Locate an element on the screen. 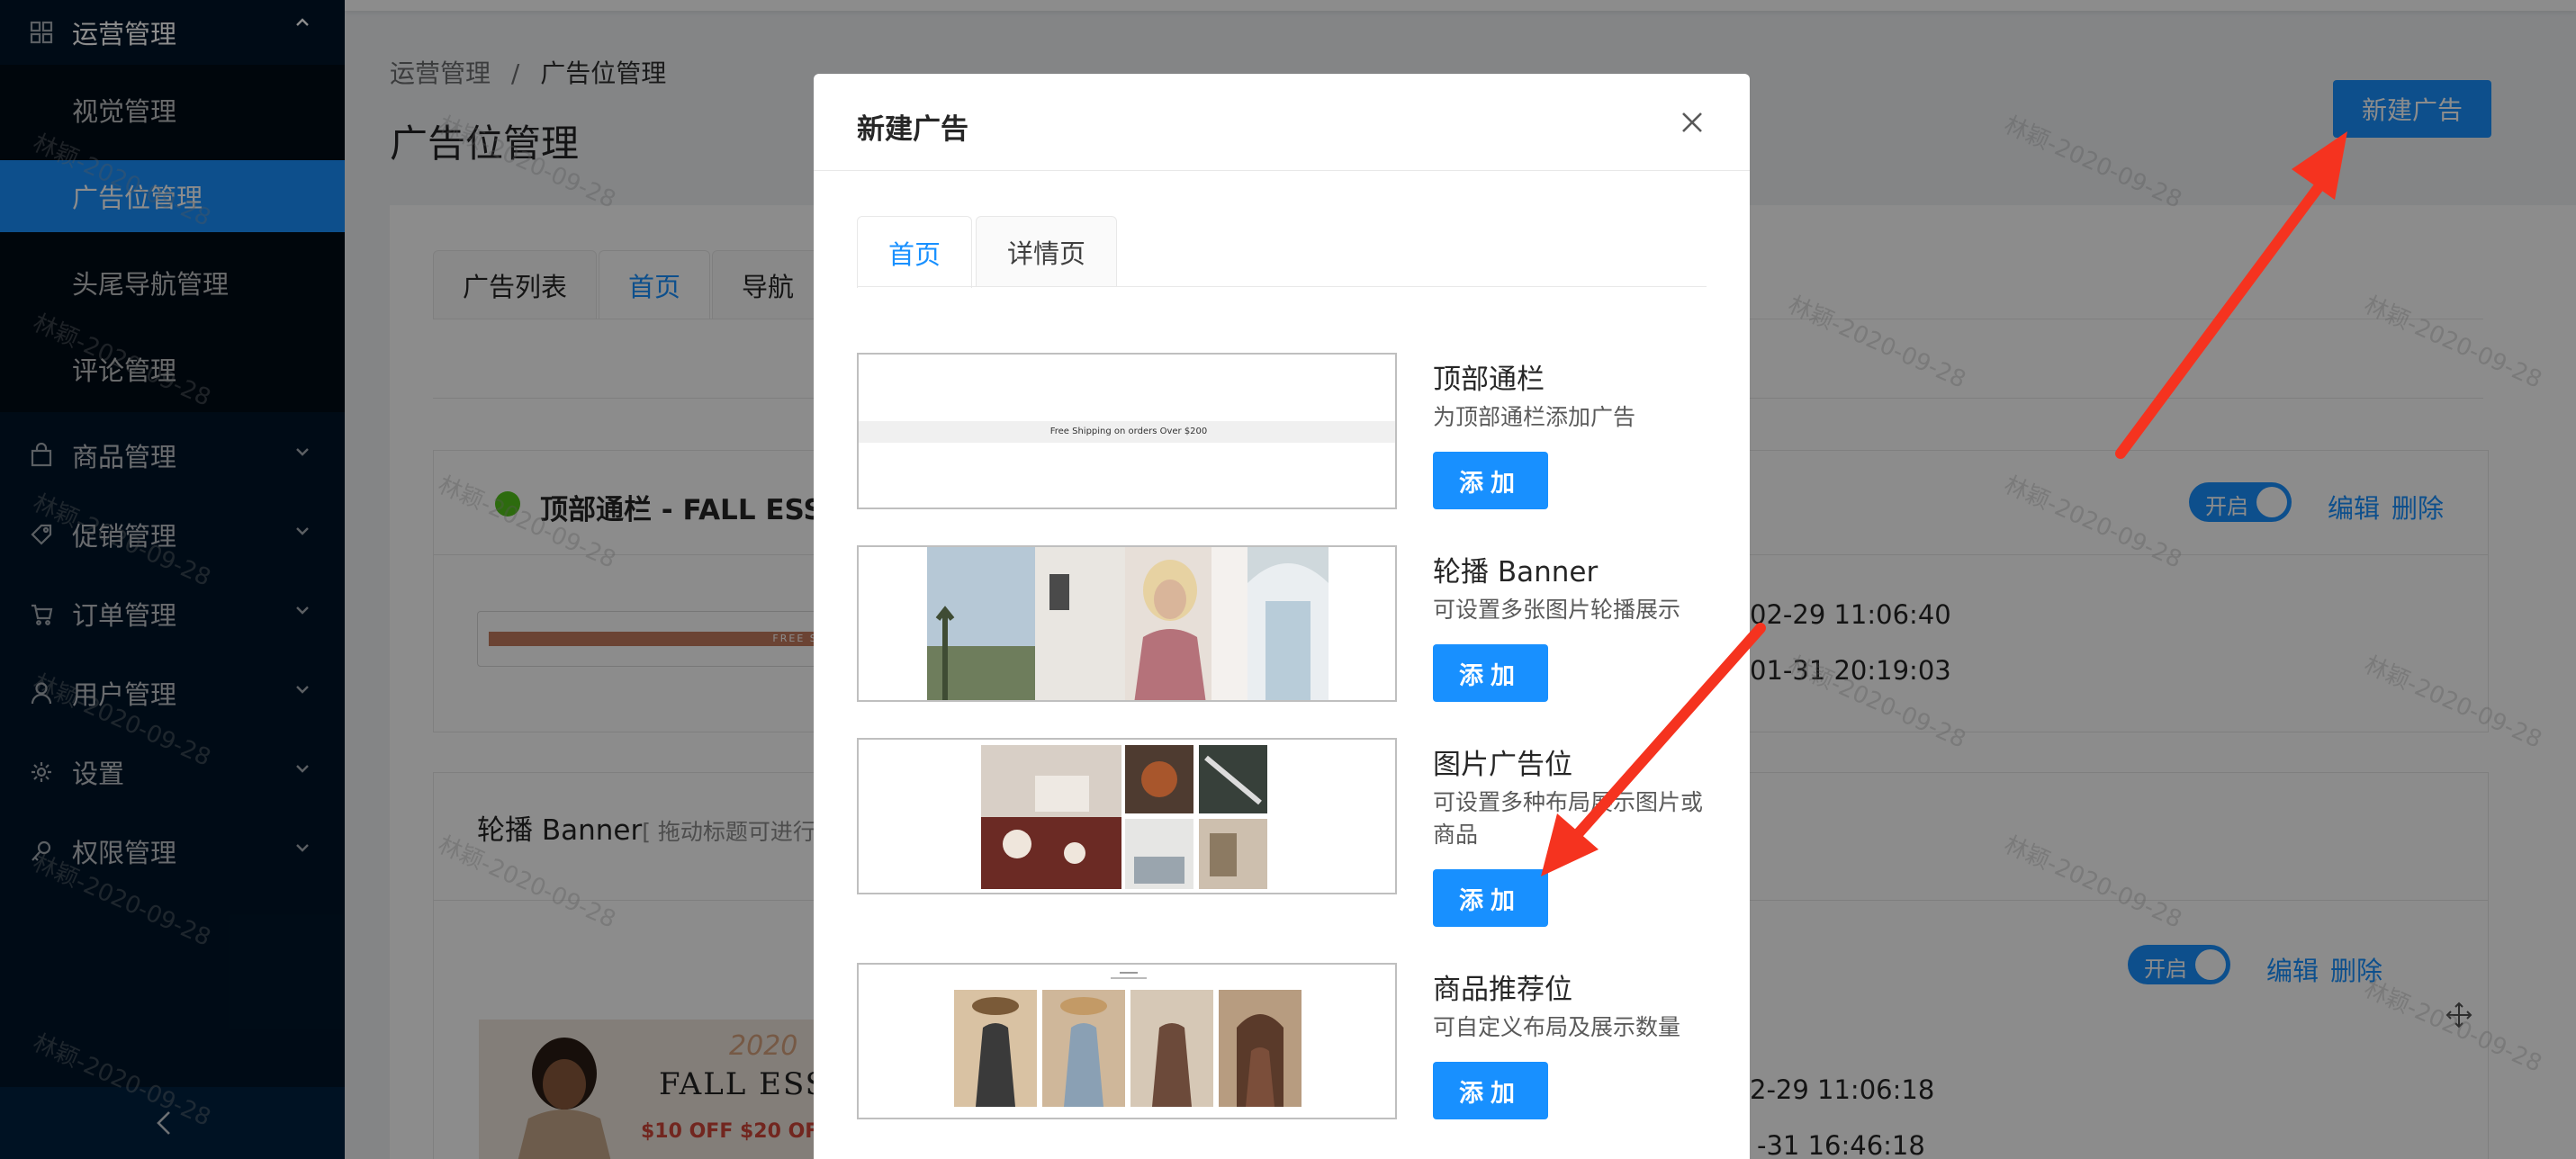 The width and height of the screenshot is (2576, 1159). arrow-to-new-ad-button-icon is located at coordinates (2231, 295).